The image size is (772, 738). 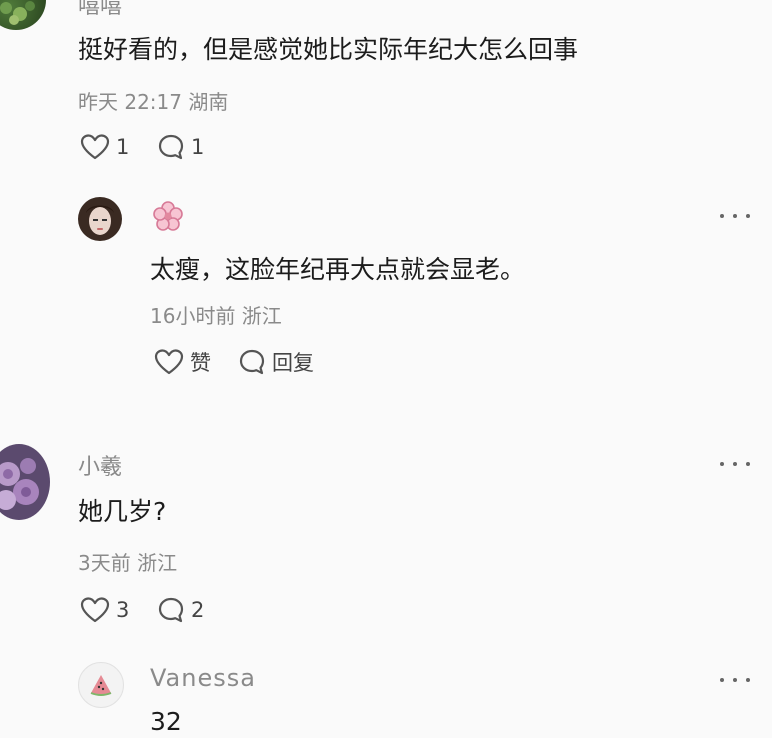 I want to click on like-button: 赞, so click(x=182, y=362).